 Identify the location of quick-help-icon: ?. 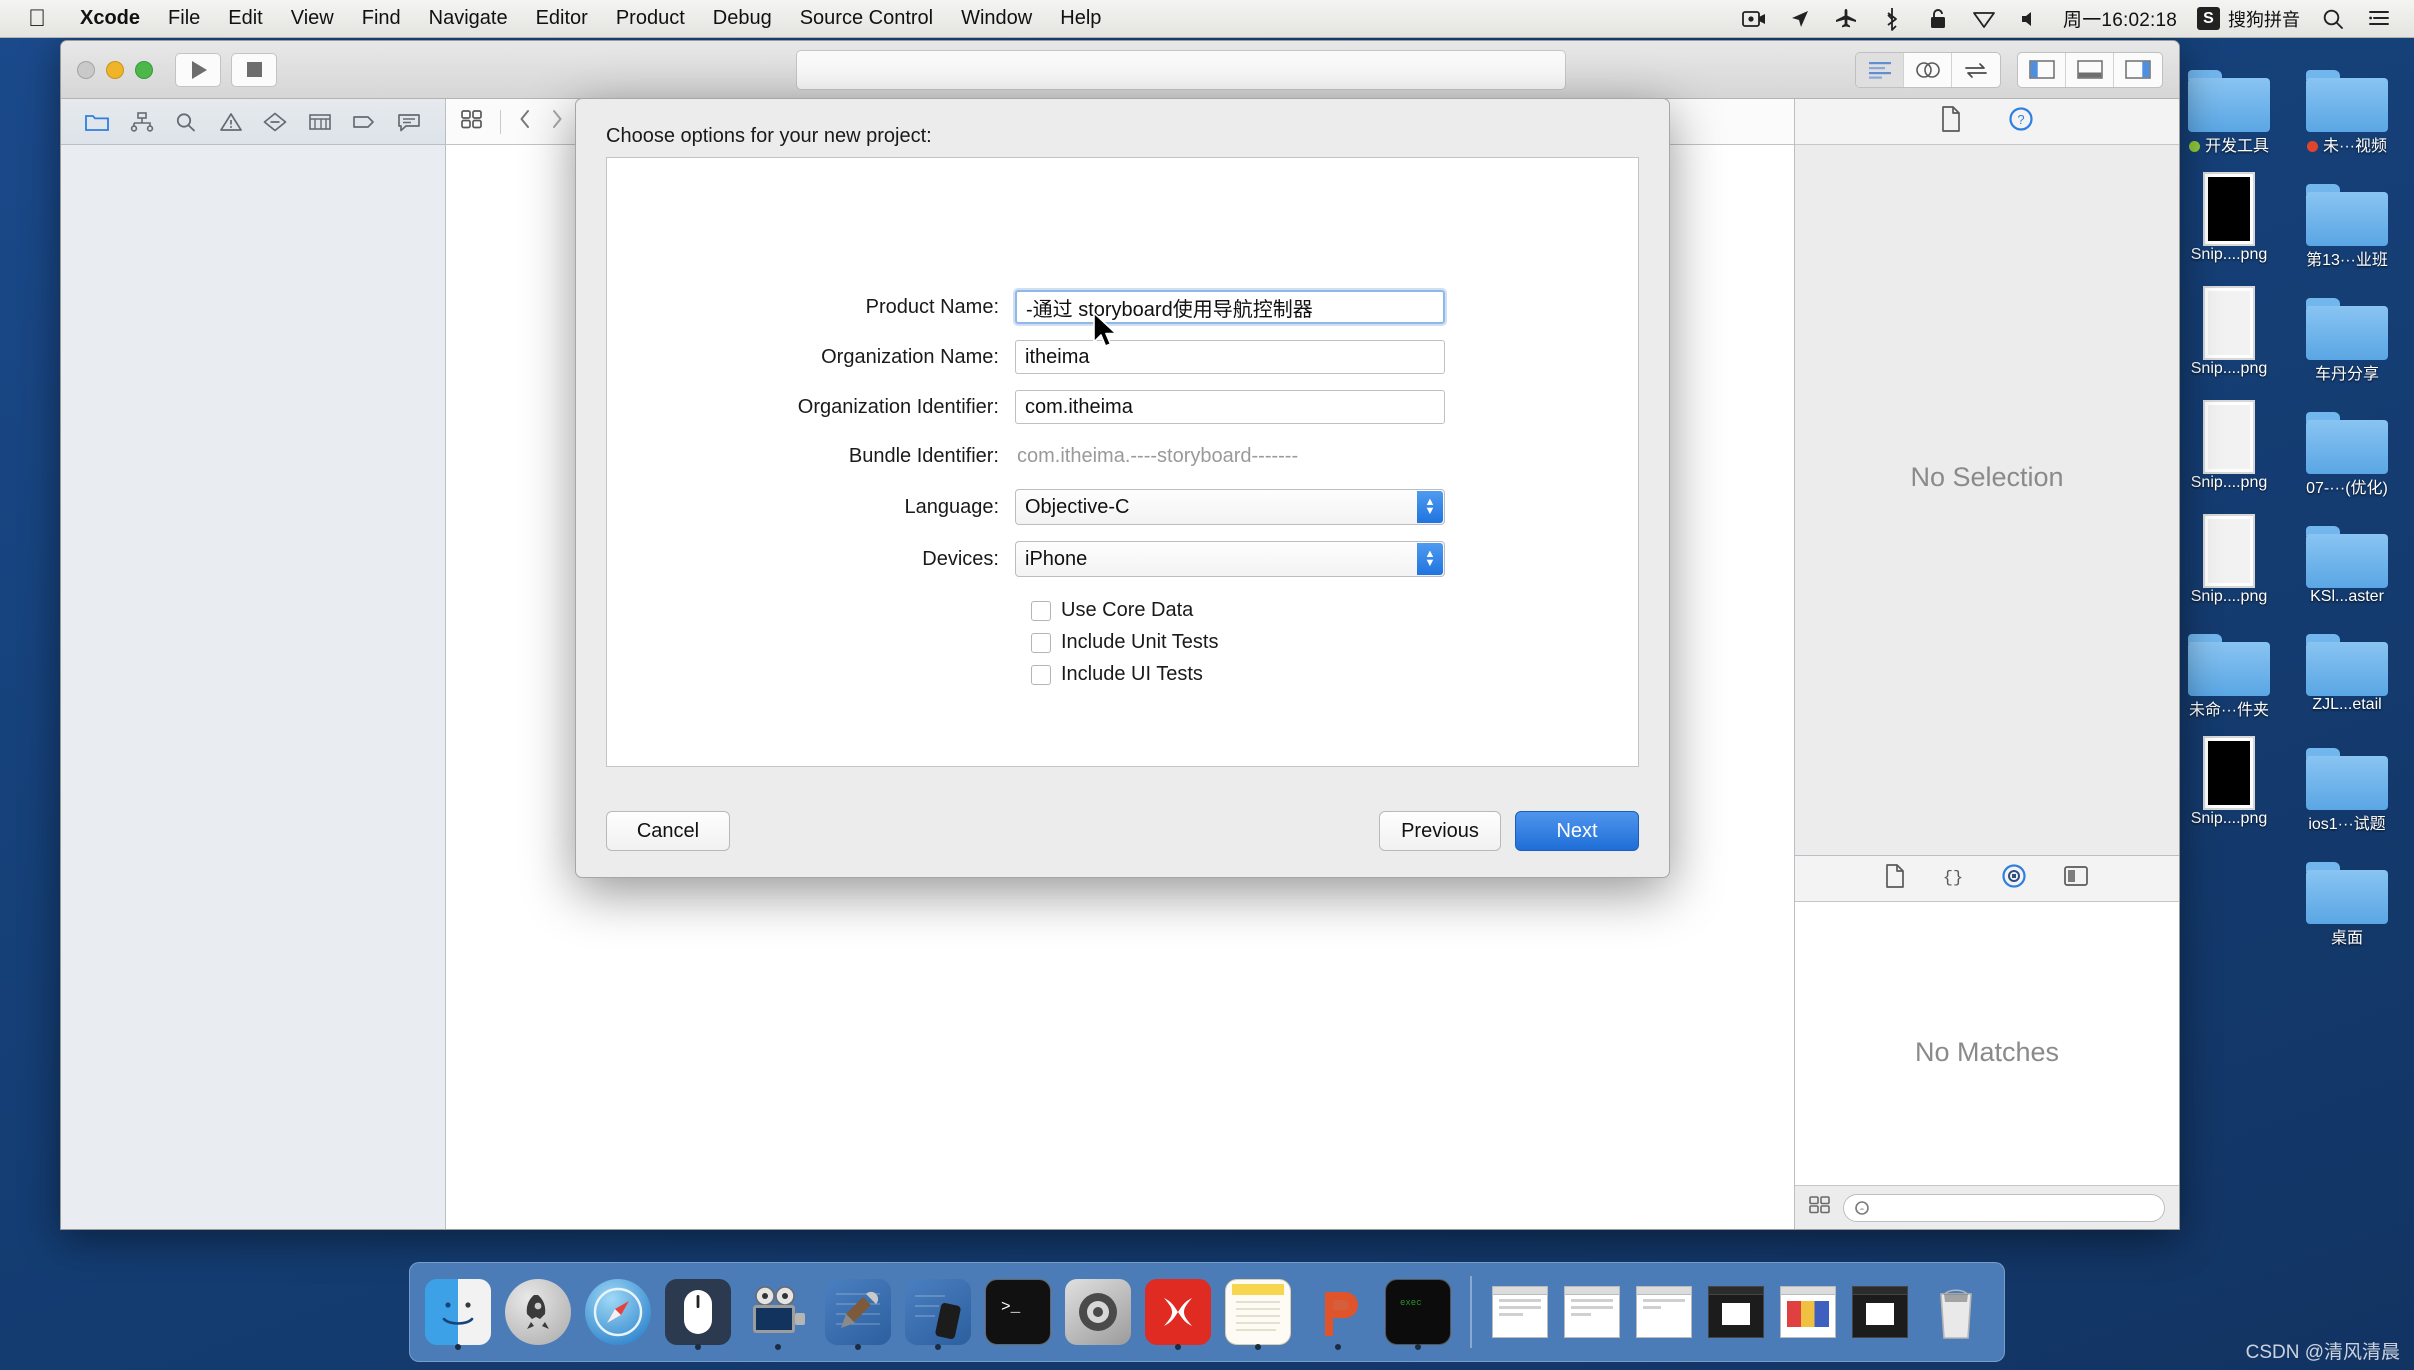
(2021, 121).